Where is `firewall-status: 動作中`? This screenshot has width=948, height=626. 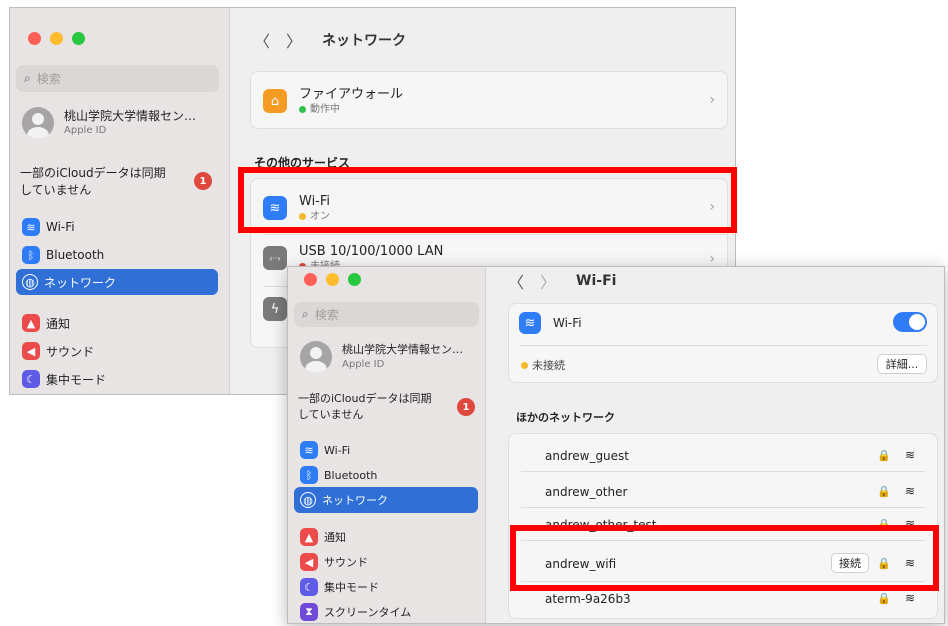
firewall-status: 動作中 is located at coordinates (325, 109).